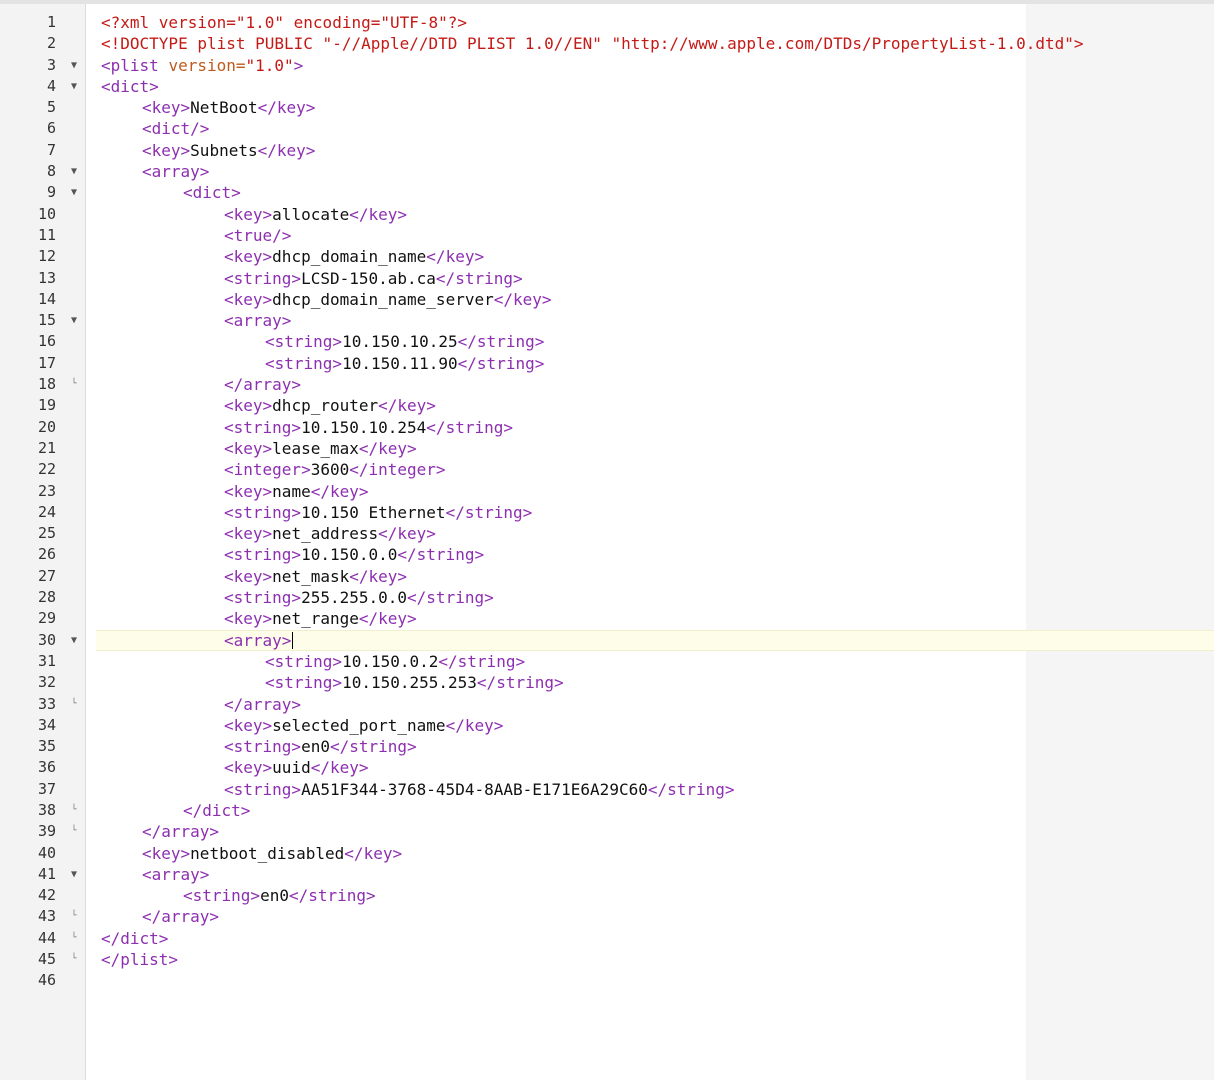  What do you see at coordinates (404, 341) in the screenshot?
I see `code-text: <string>10.150.10.25</string>` at bounding box center [404, 341].